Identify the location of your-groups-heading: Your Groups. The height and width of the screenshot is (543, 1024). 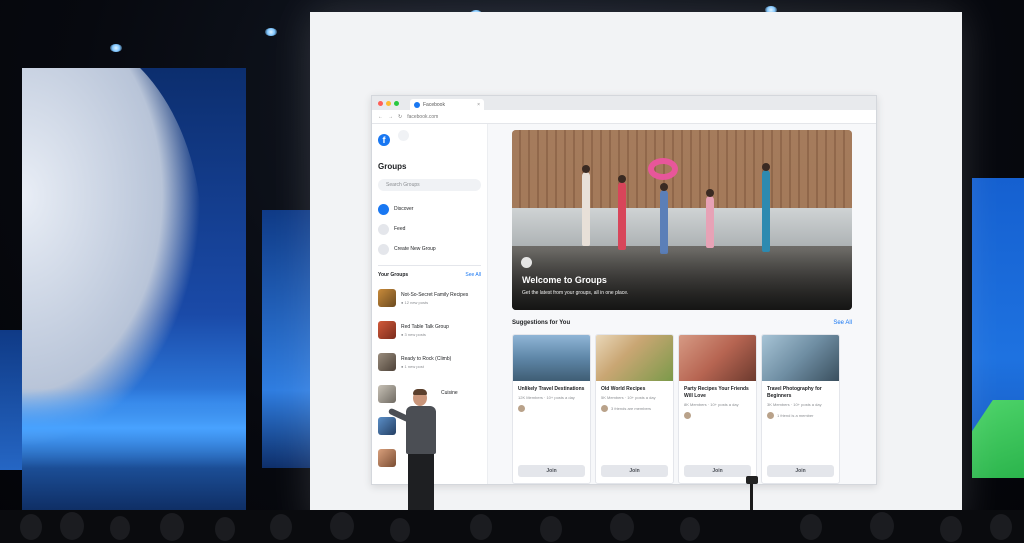
(393, 275).